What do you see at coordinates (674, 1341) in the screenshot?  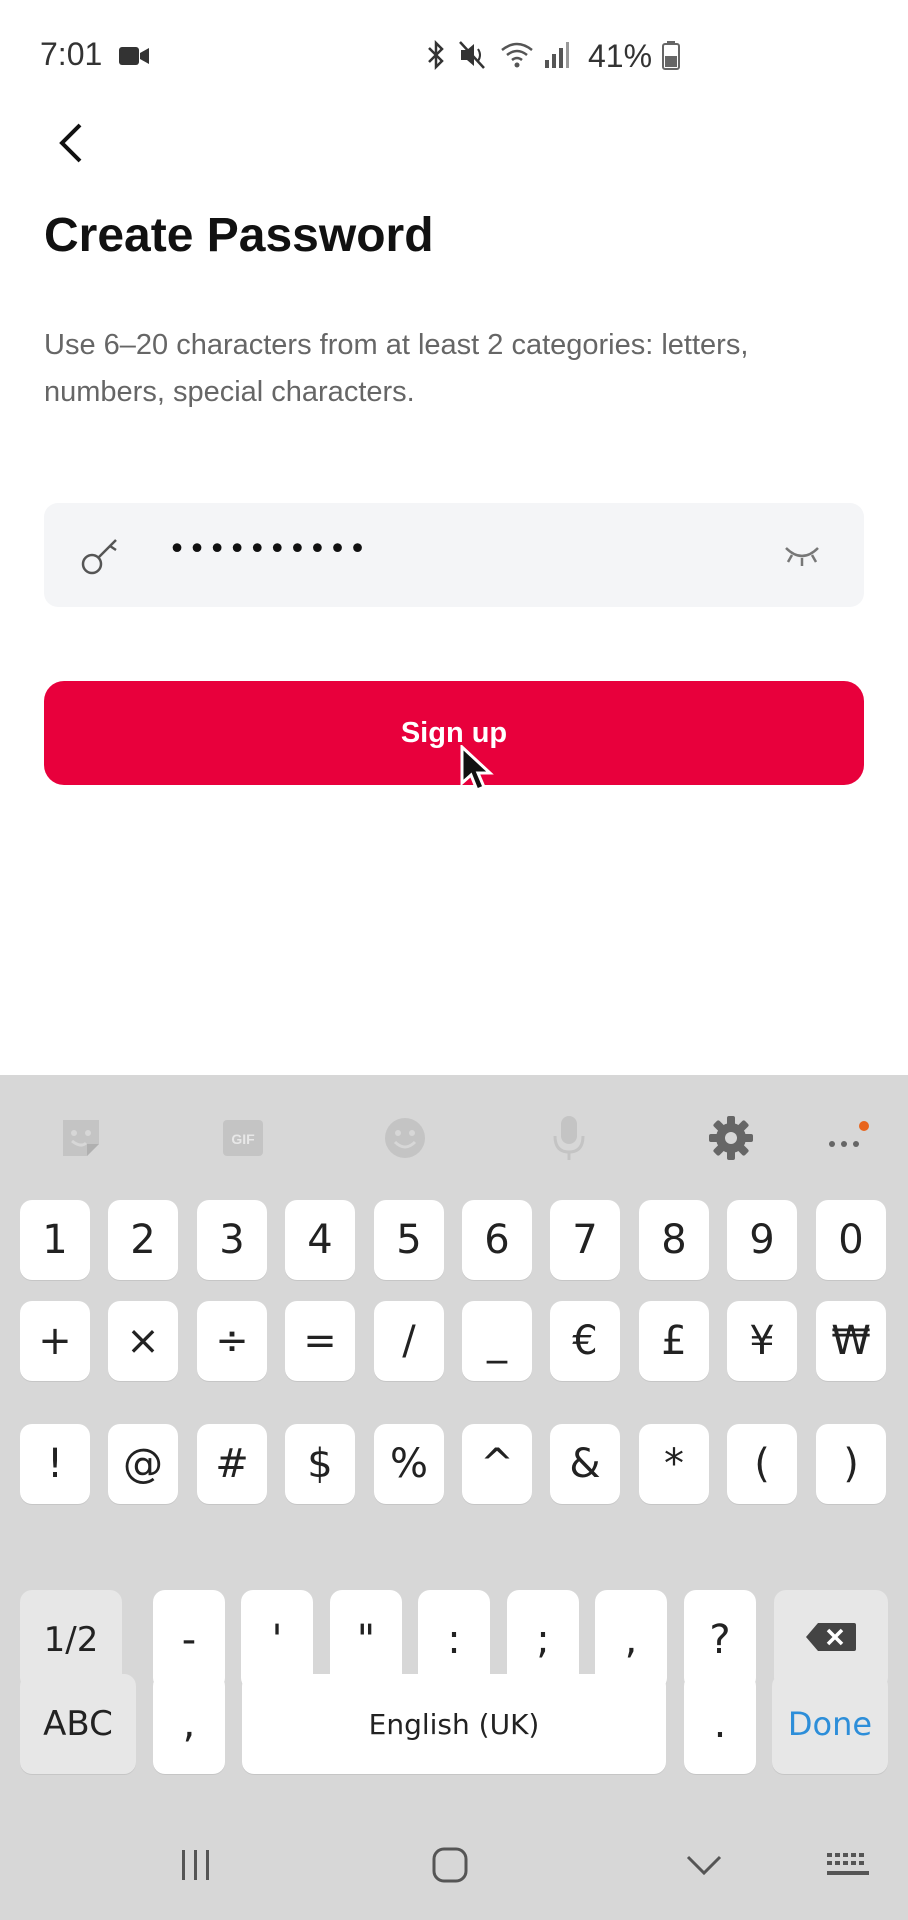 I see `key-row2-7: £` at bounding box center [674, 1341].